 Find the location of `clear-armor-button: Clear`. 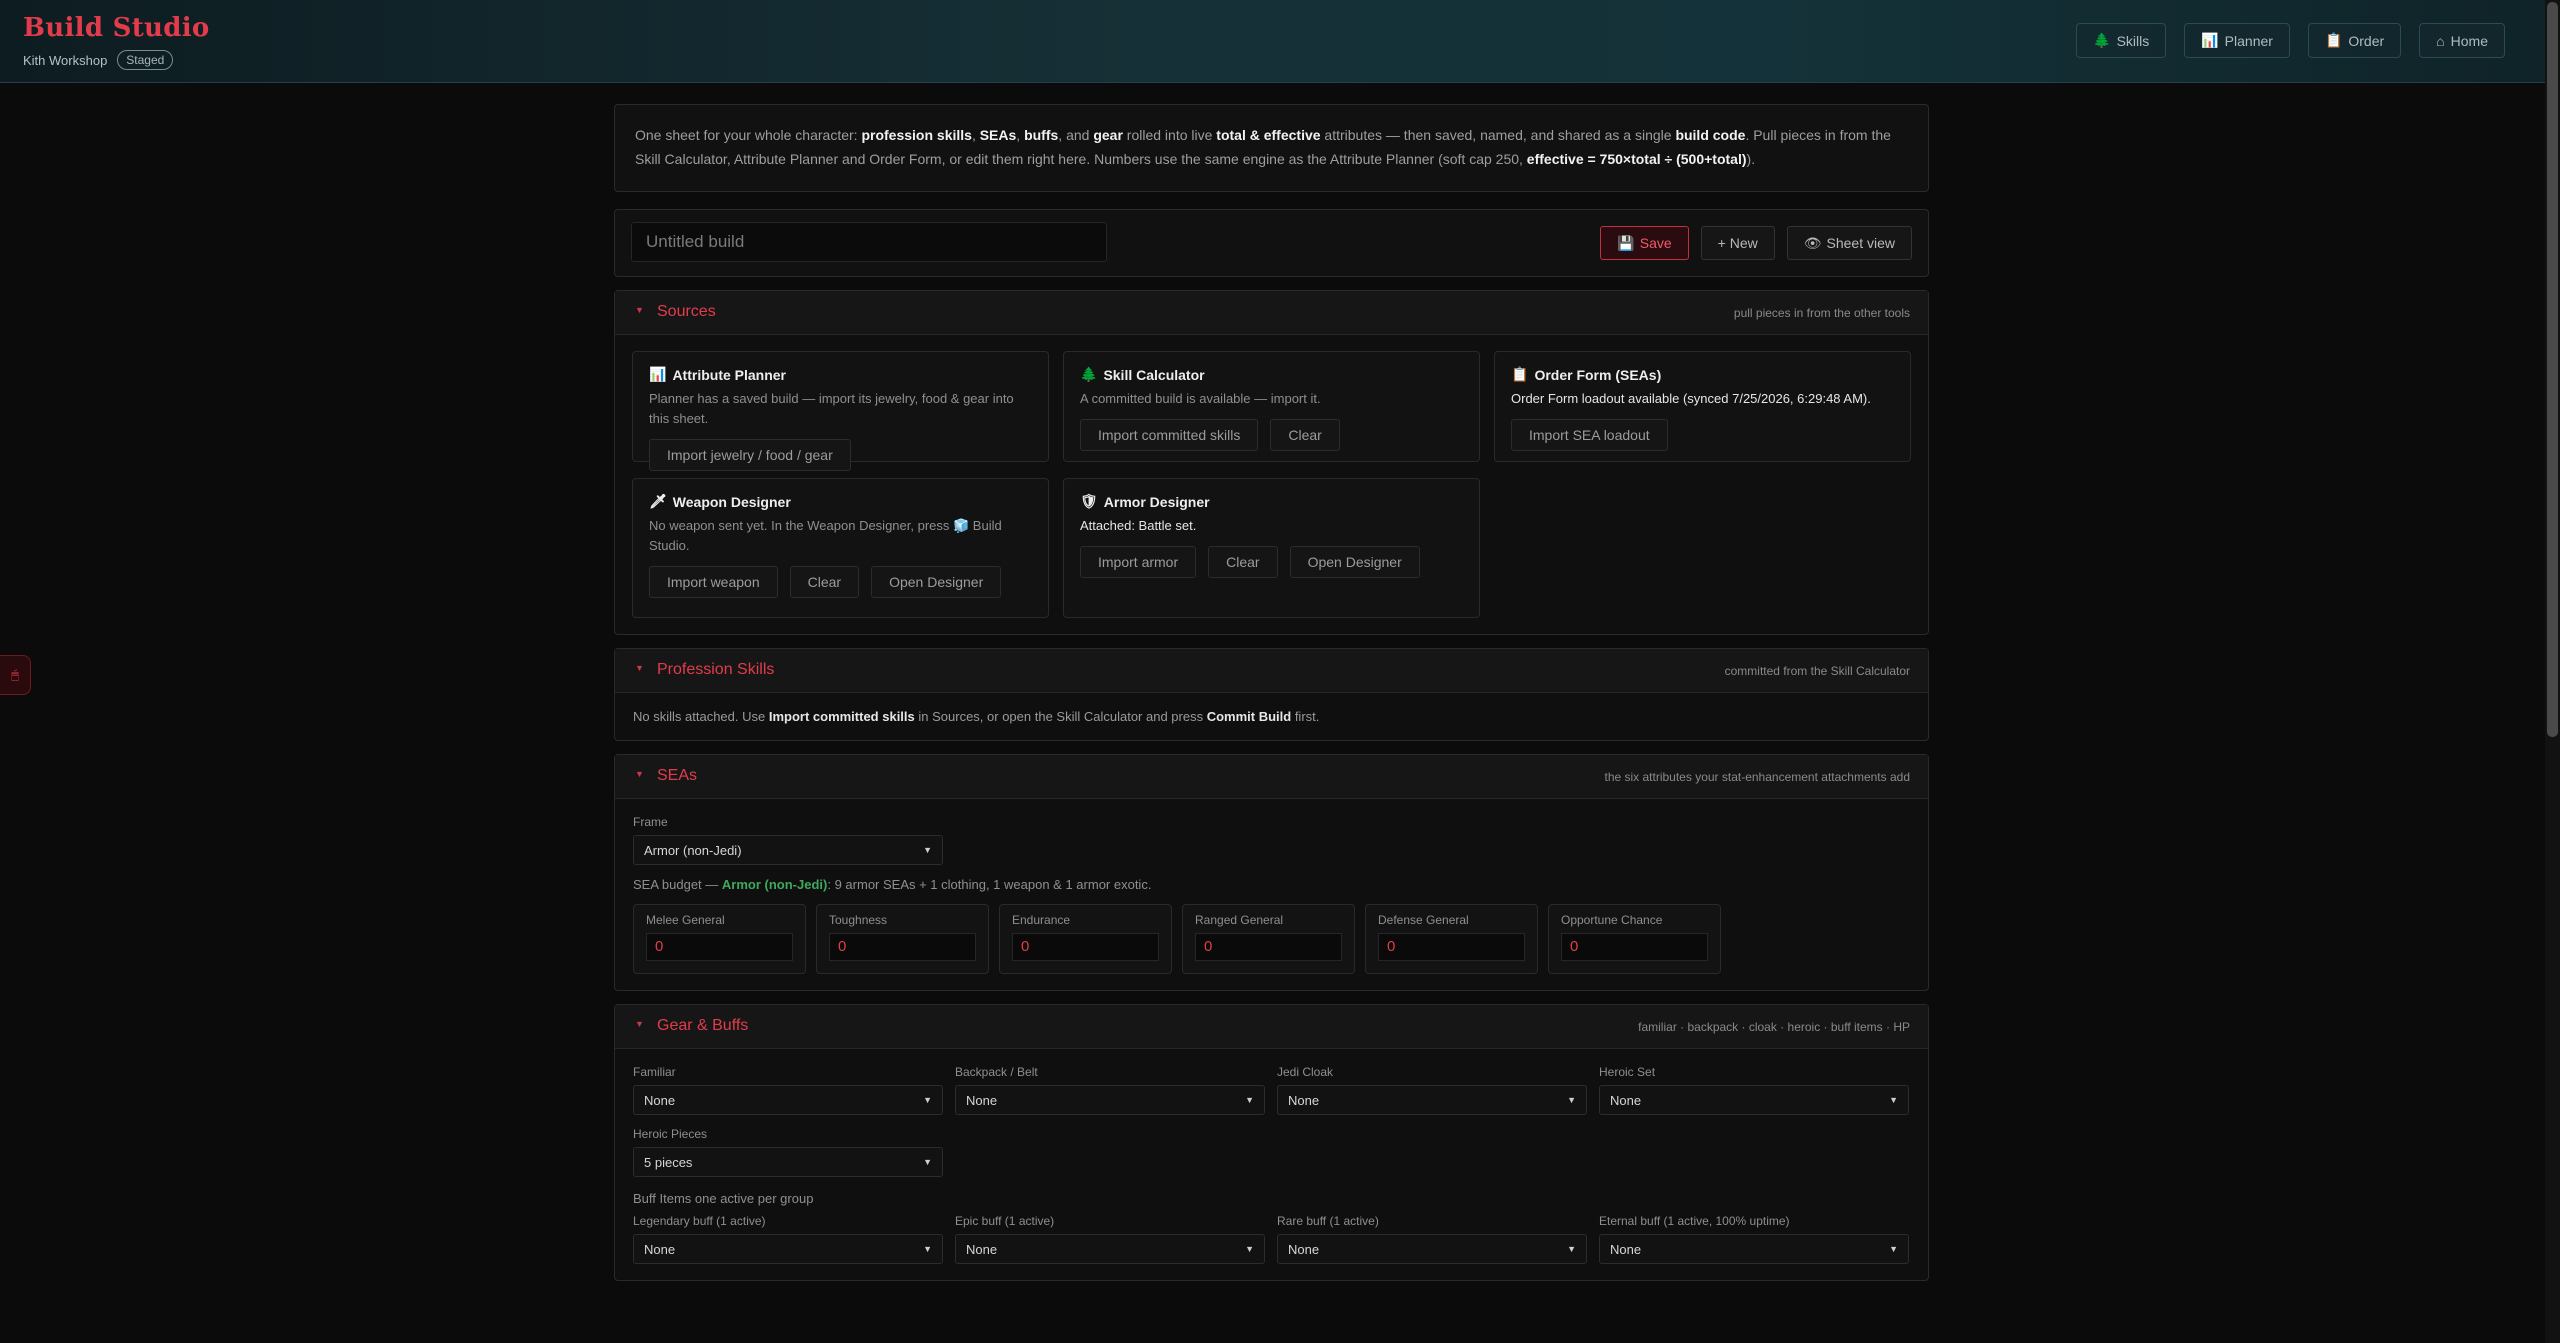

clear-armor-button: Clear is located at coordinates (1243, 562).